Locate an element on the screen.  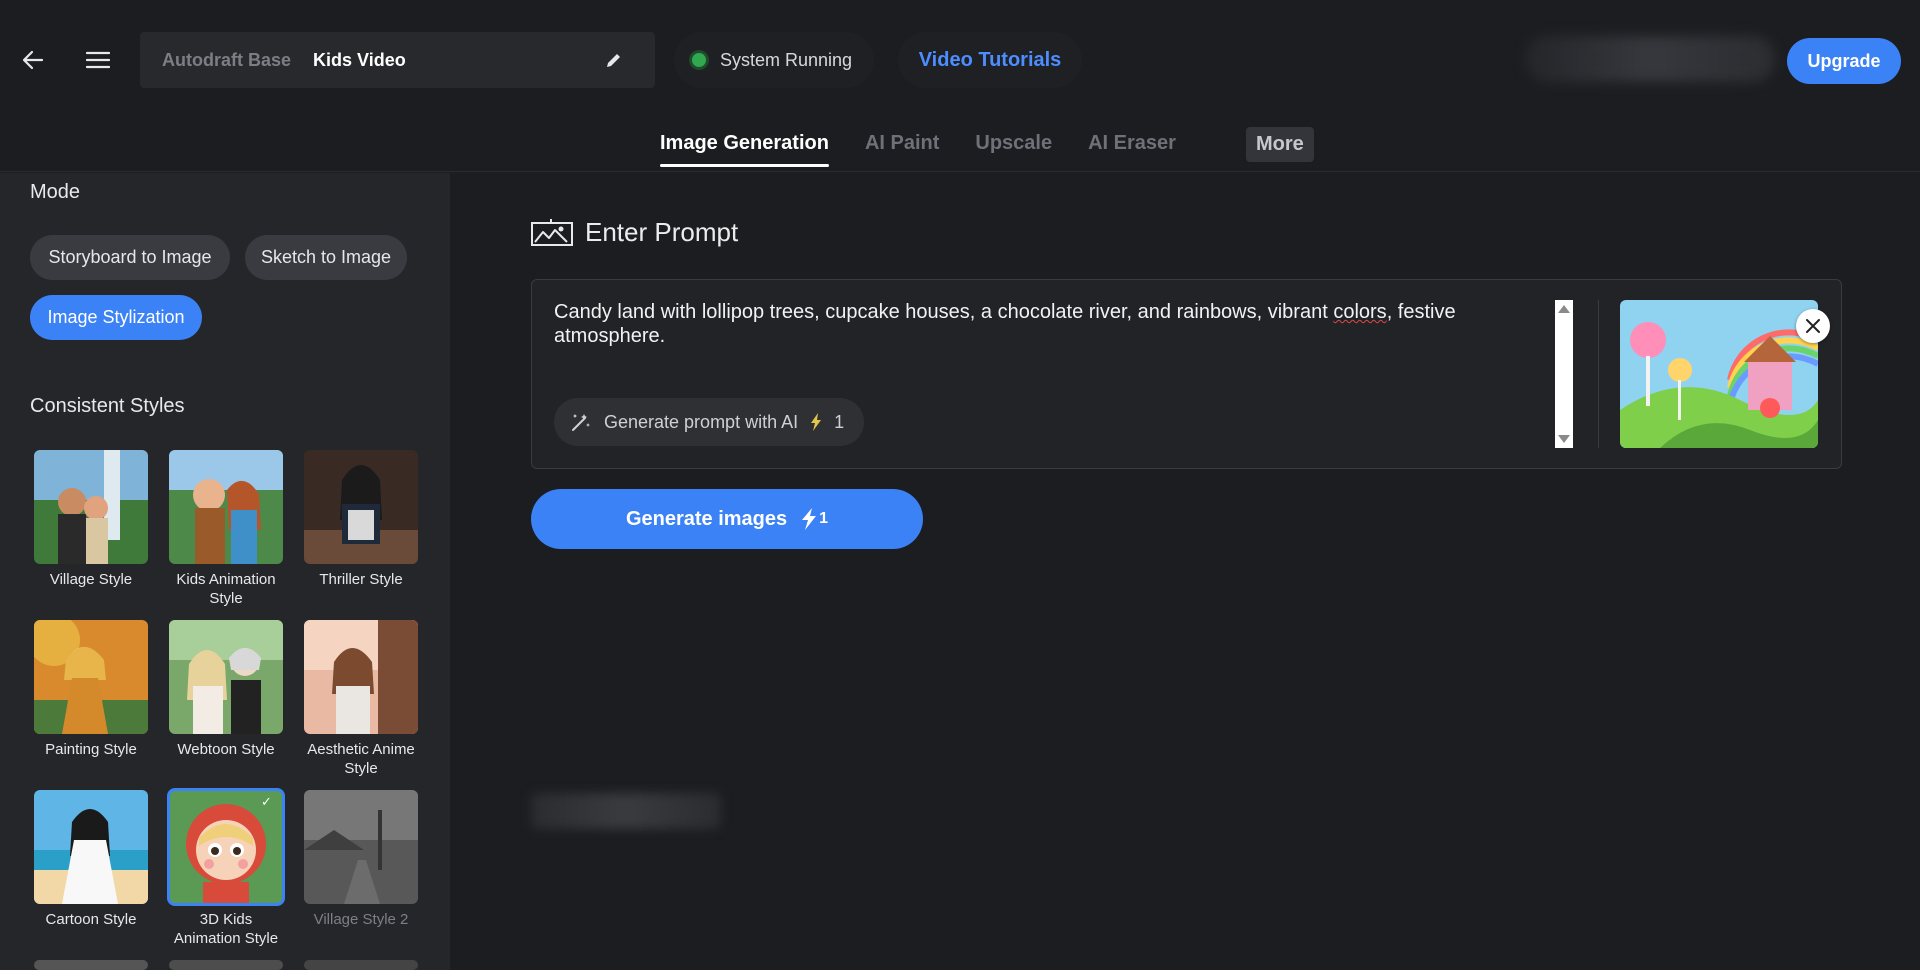
generate-prompt-ai-button: Generate prompt with AI 1 is located at coordinates (709, 422).